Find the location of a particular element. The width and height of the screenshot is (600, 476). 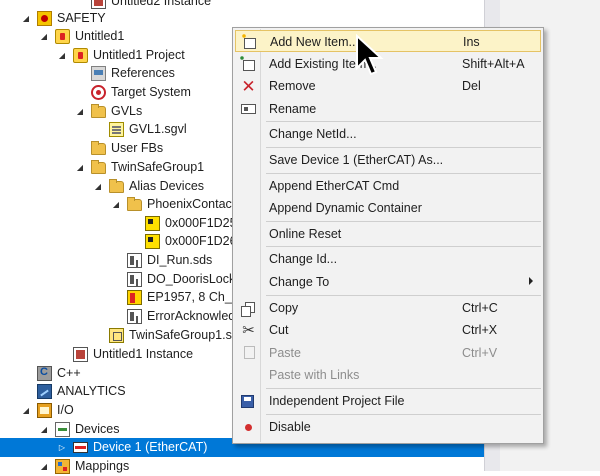

tree-item-label: Alias Devices is located at coordinates (167, 186).